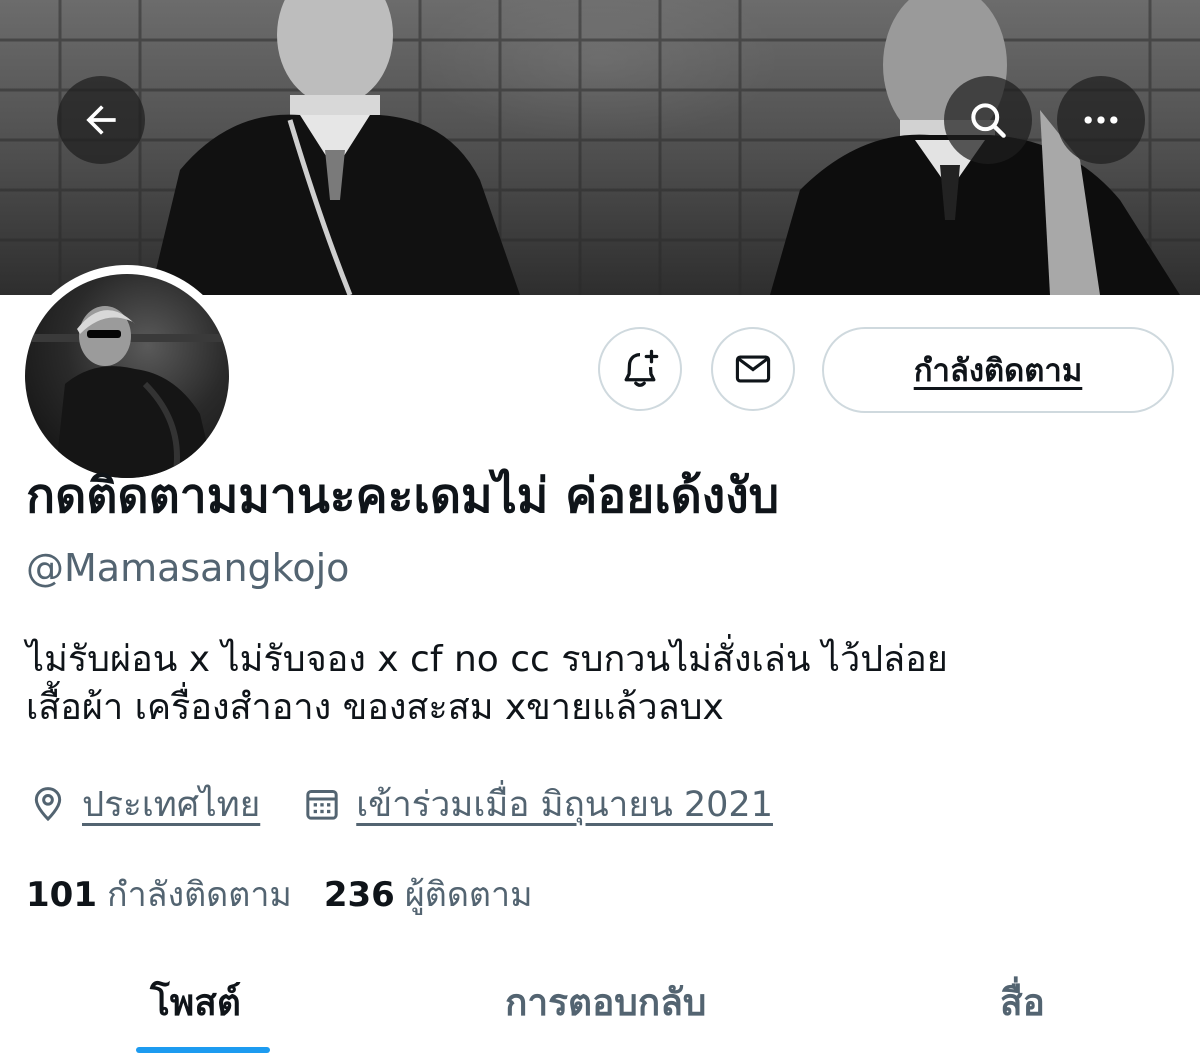 The width and height of the screenshot is (1200, 1053). What do you see at coordinates (203, 1050) in the screenshot?
I see `active-tab-indicator` at bounding box center [203, 1050].